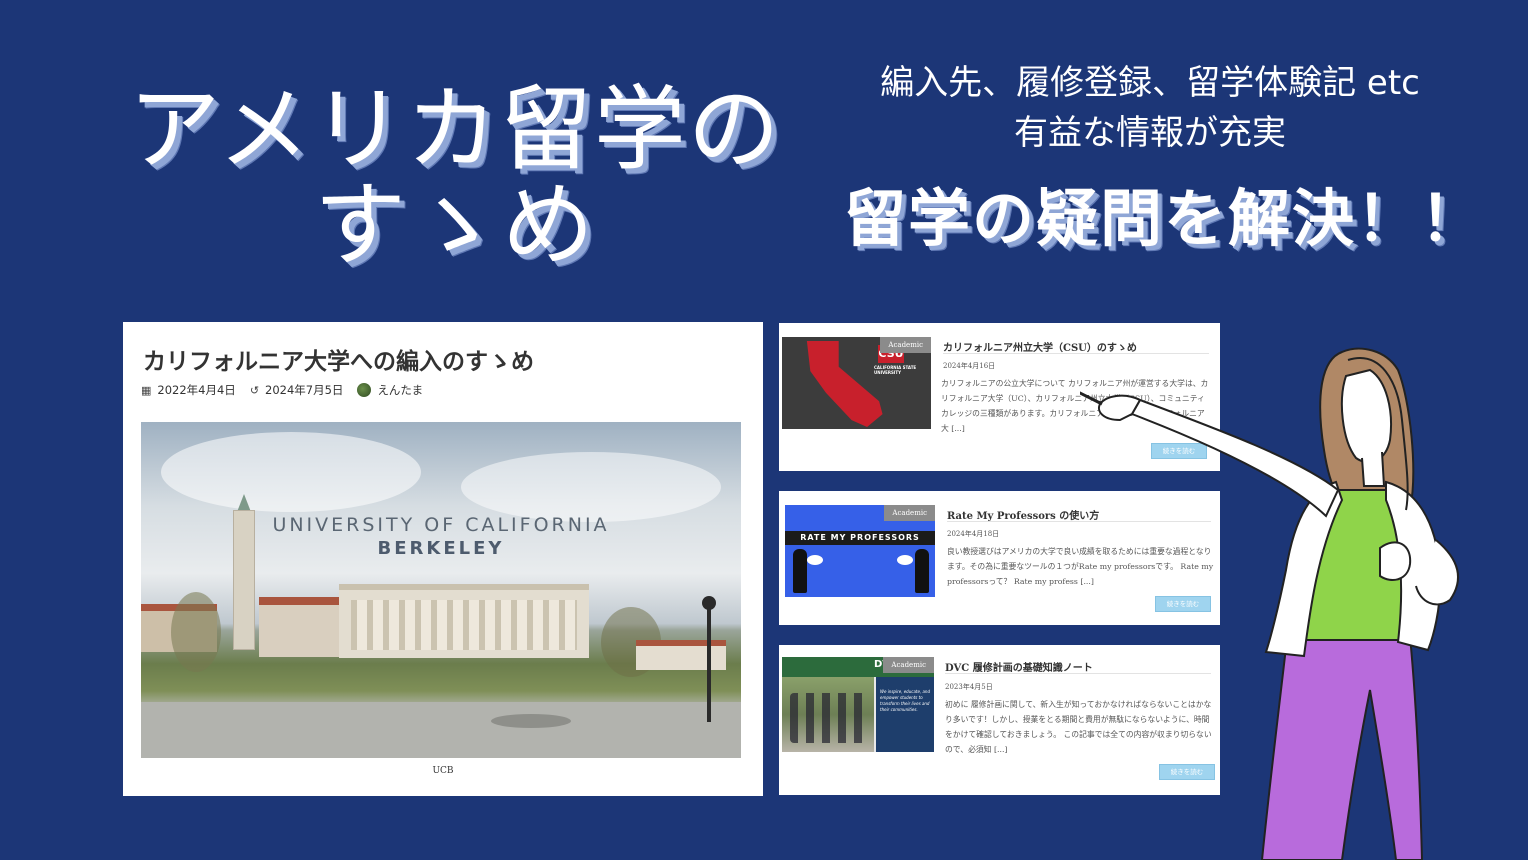  I want to click on article-title: Rate My Professors の使い方, so click(1023, 514).